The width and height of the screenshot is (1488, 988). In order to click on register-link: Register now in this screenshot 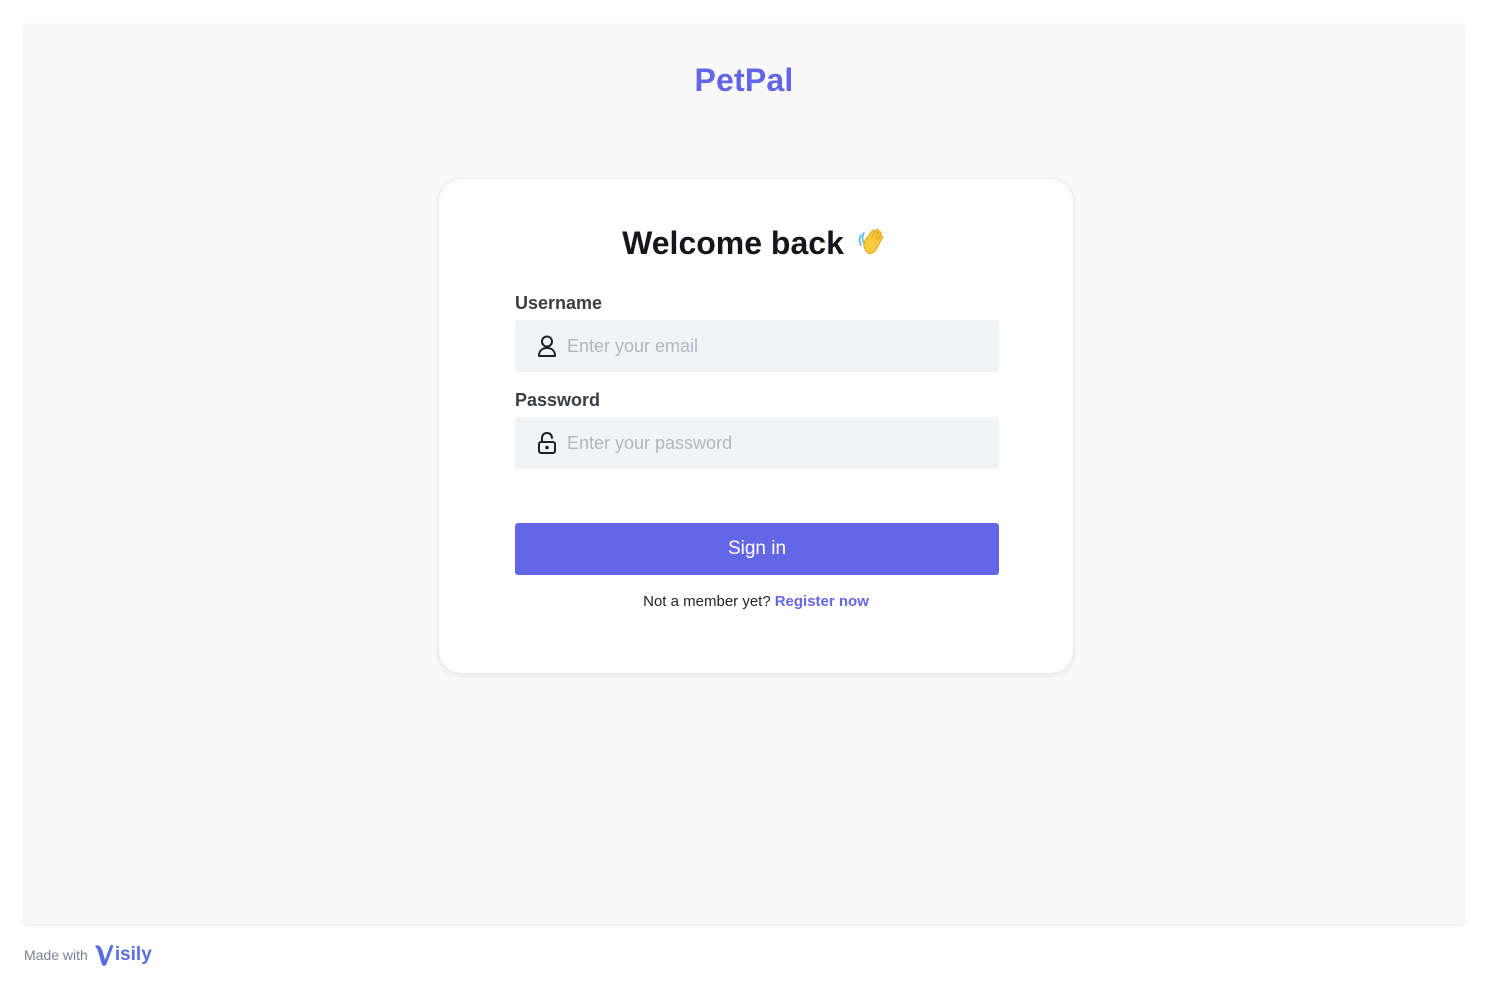, I will do `click(822, 601)`.